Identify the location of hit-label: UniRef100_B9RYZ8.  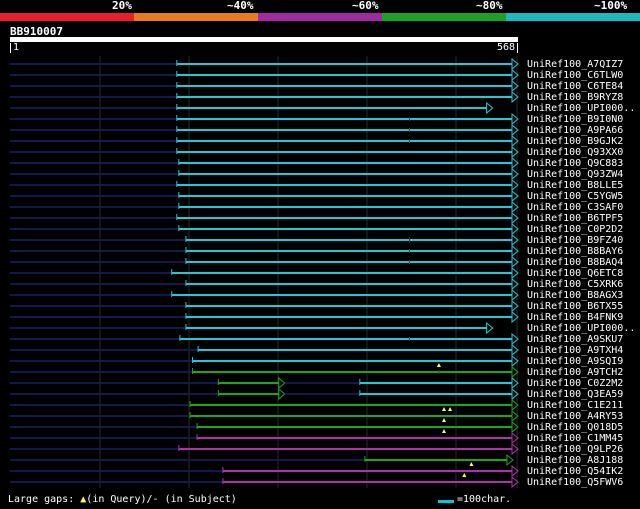
(575, 97).